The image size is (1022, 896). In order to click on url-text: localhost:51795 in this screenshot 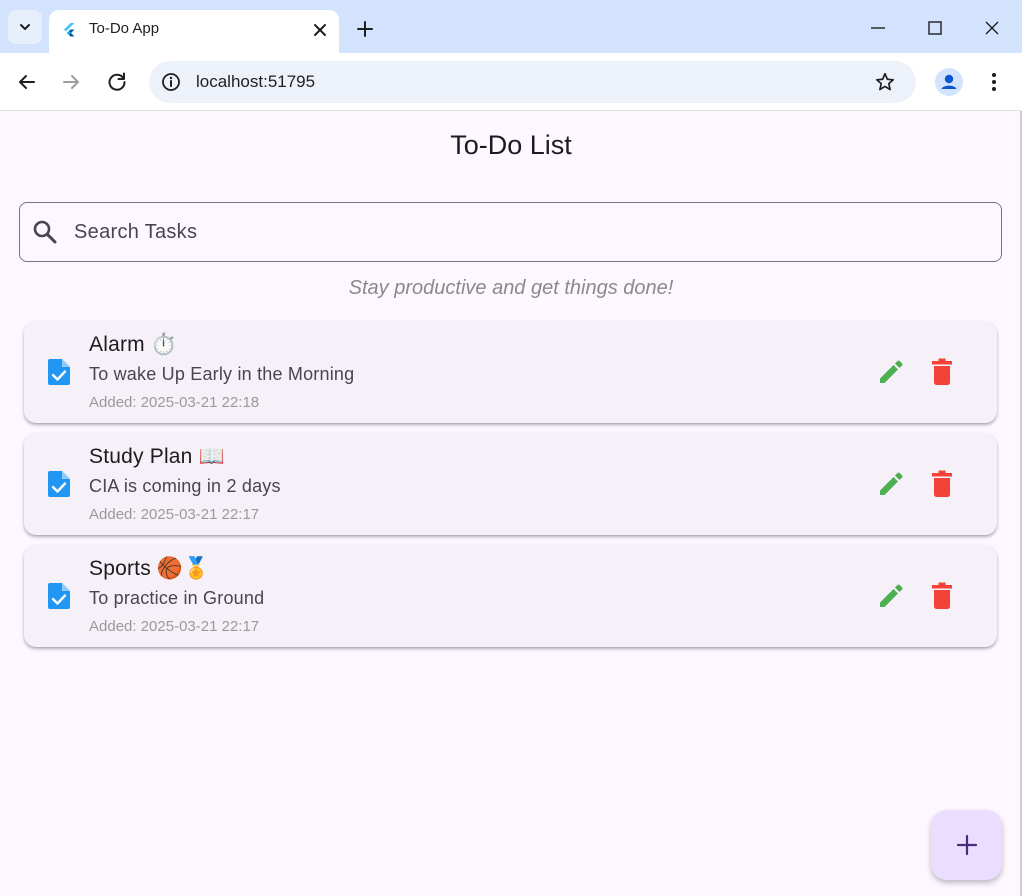, I will do `click(255, 82)`.